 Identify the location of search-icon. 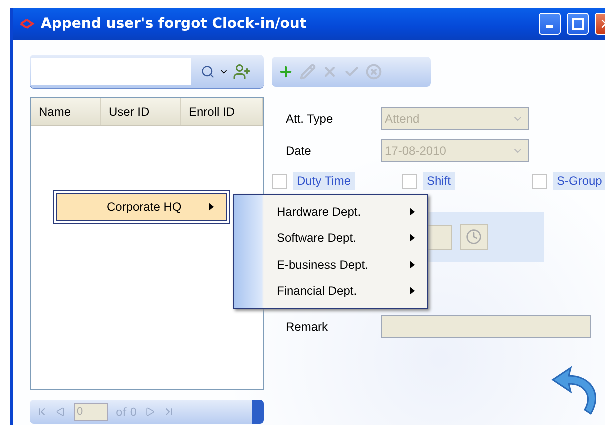
(208, 71).